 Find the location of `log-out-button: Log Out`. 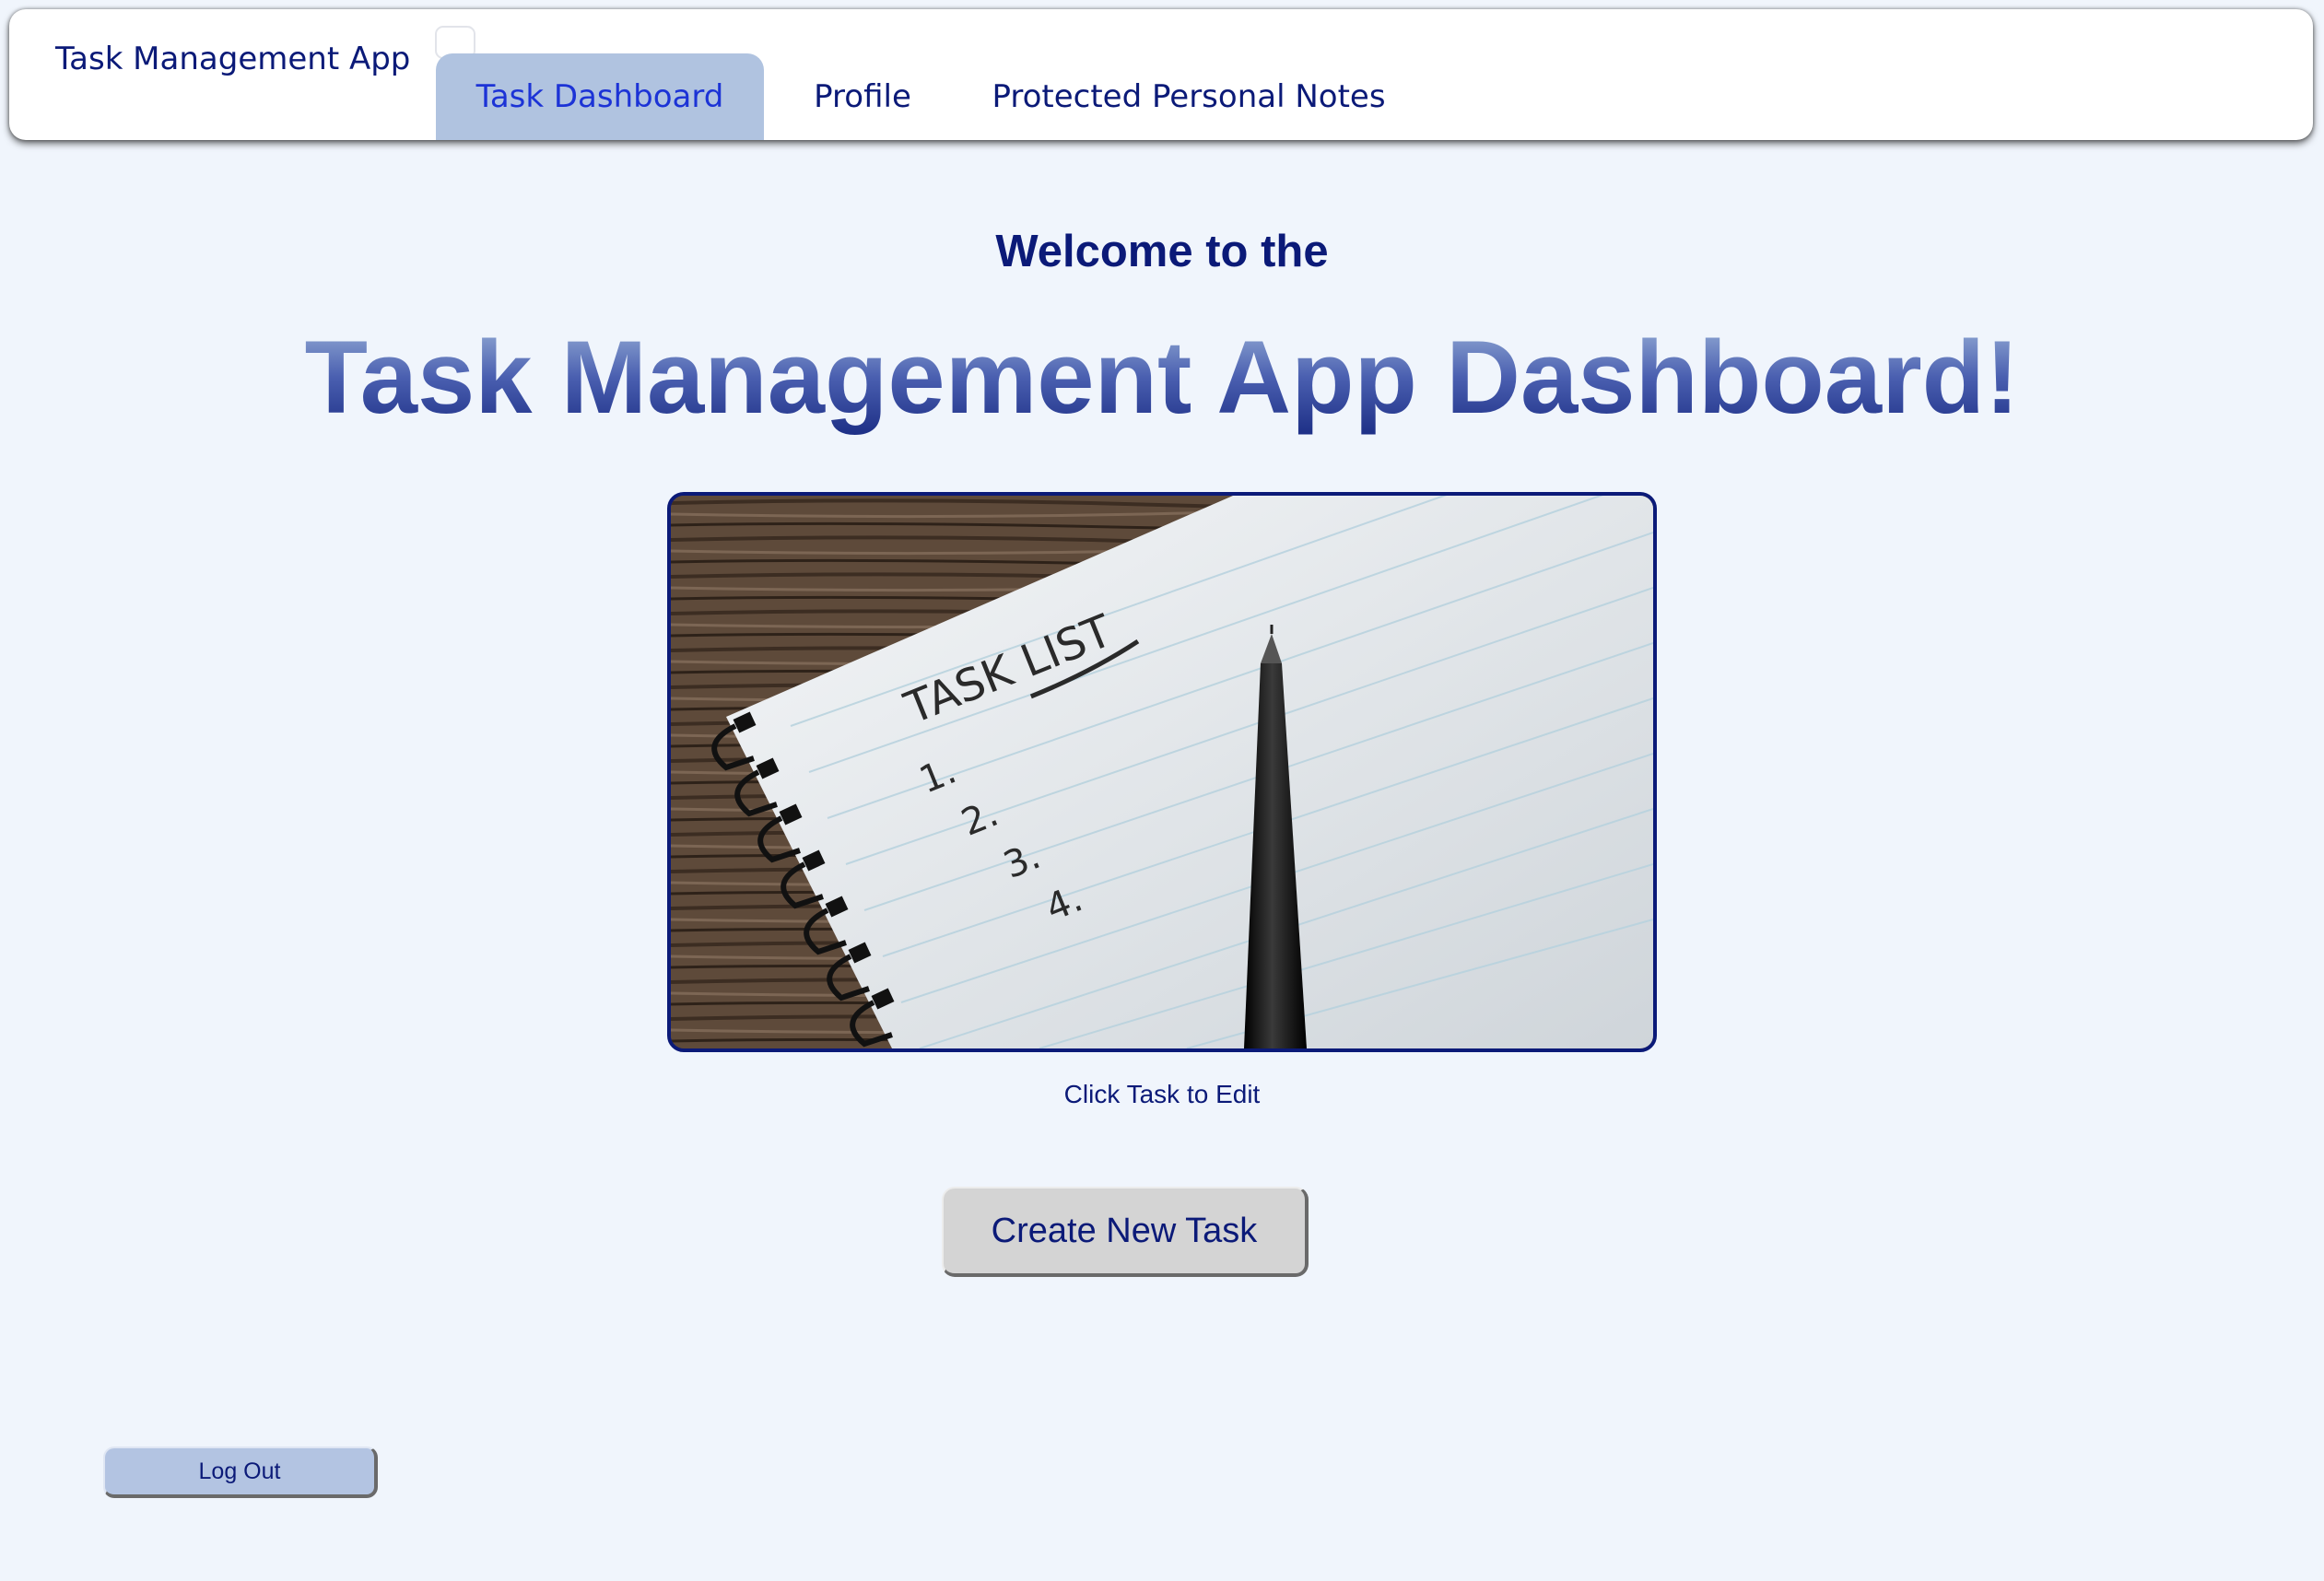

log-out-button: Log Out is located at coordinates (240, 1472).